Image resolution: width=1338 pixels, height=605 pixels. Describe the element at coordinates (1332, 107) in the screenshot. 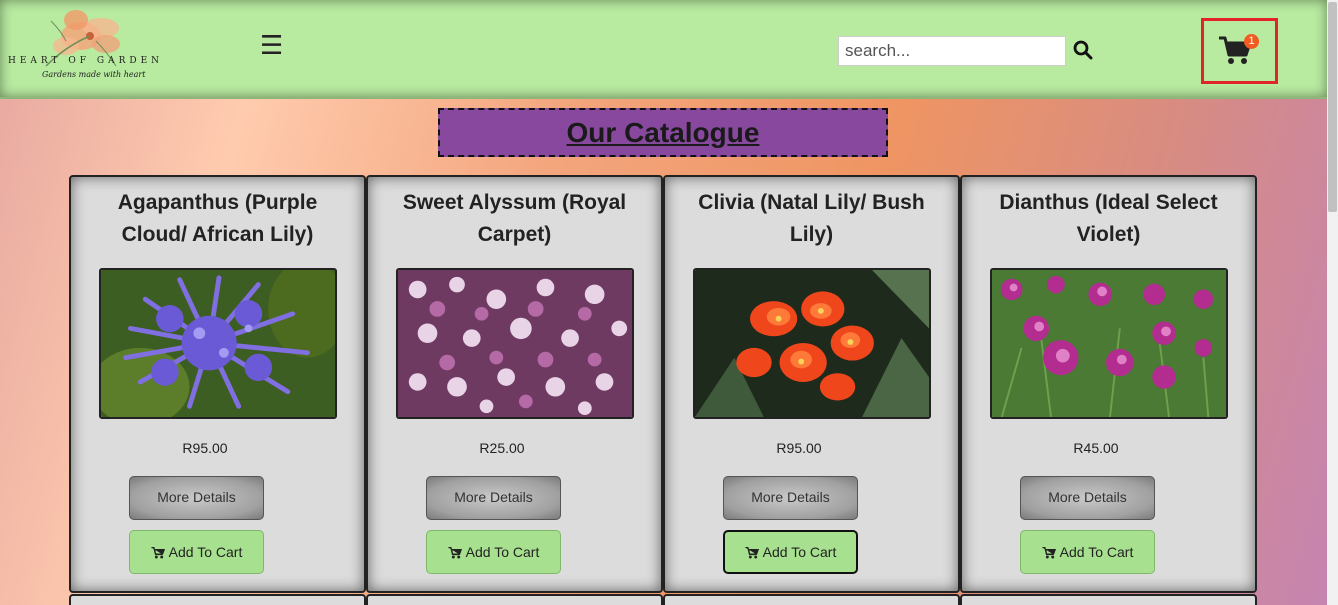

I see `scrollbar-thumb` at that location.